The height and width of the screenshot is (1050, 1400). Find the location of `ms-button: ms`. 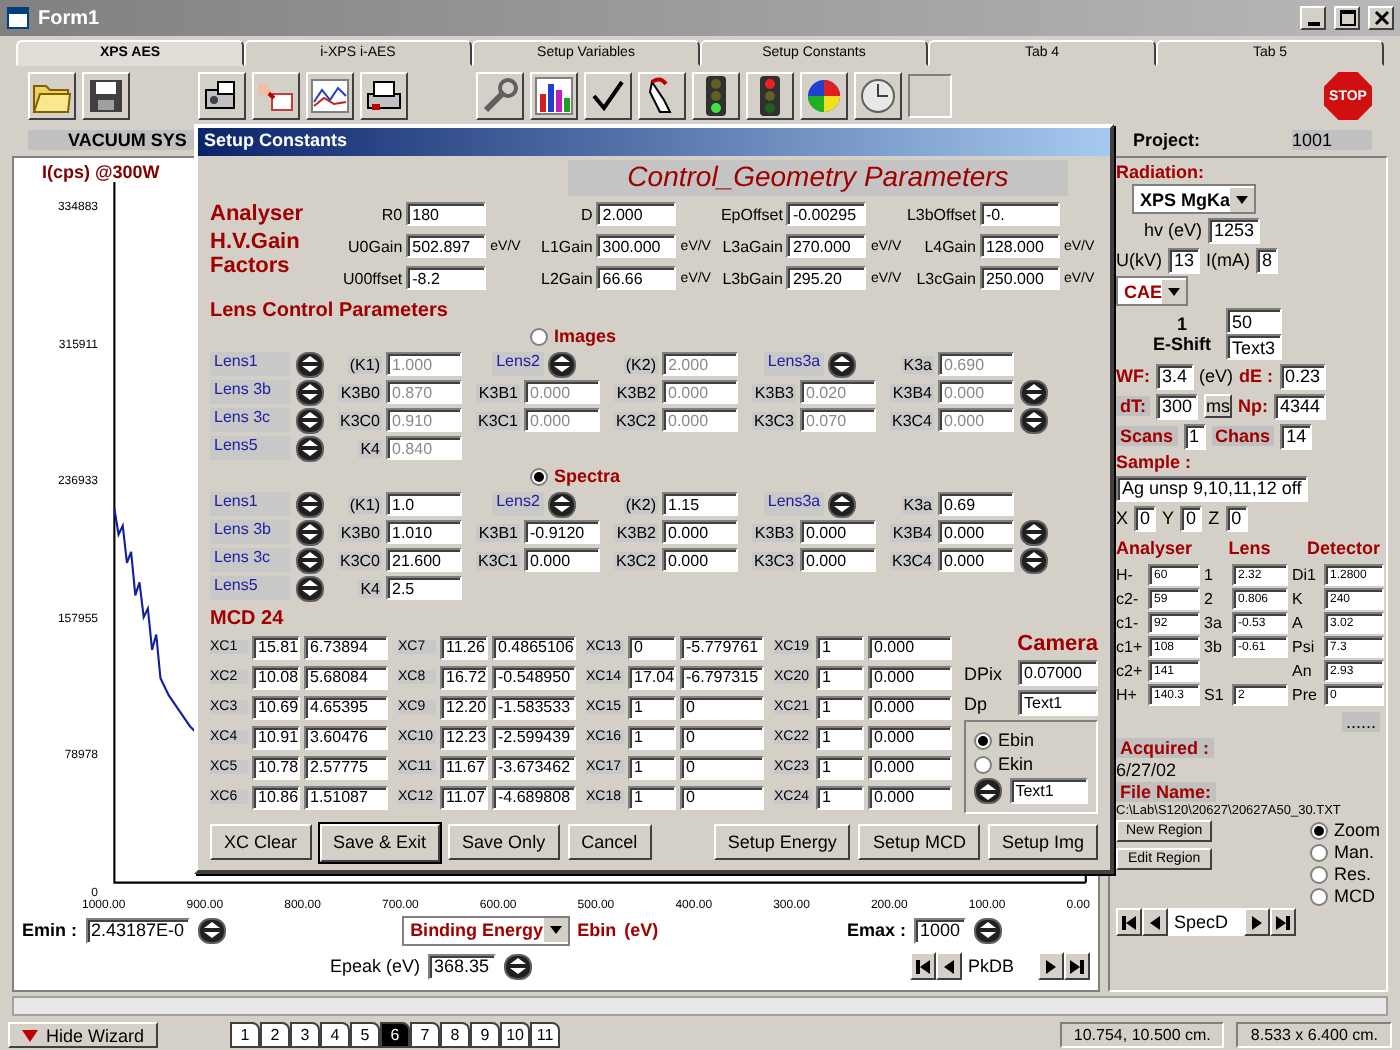

ms-button: ms is located at coordinates (1218, 406).